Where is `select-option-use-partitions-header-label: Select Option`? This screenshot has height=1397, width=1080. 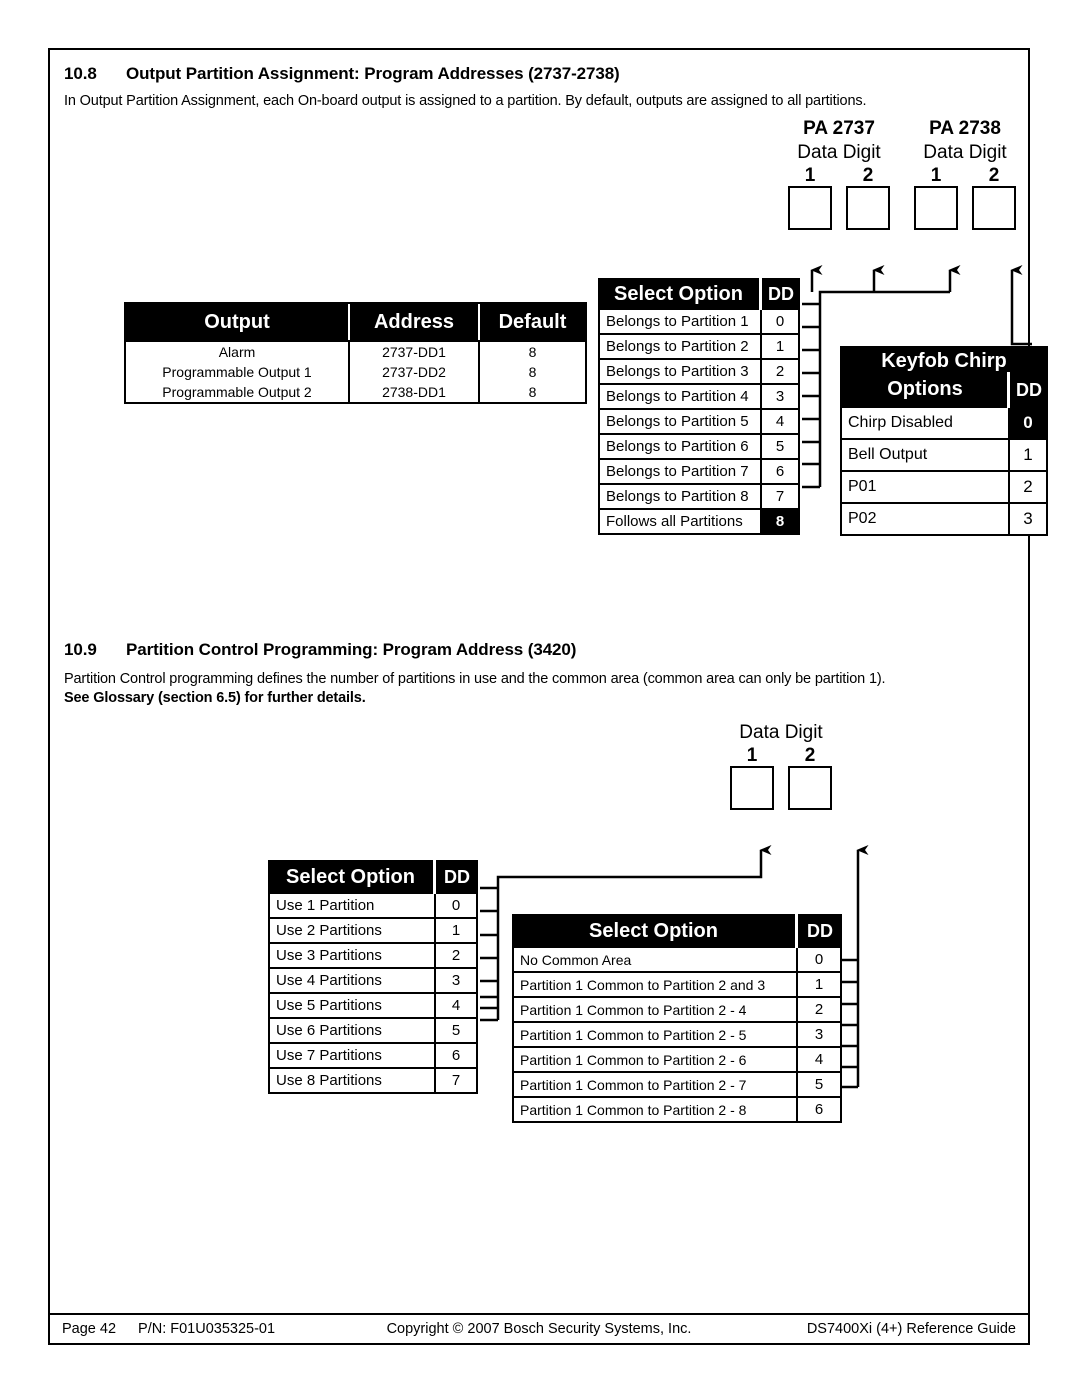 select-option-use-partitions-header-label: Select Option is located at coordinates (350, 876).